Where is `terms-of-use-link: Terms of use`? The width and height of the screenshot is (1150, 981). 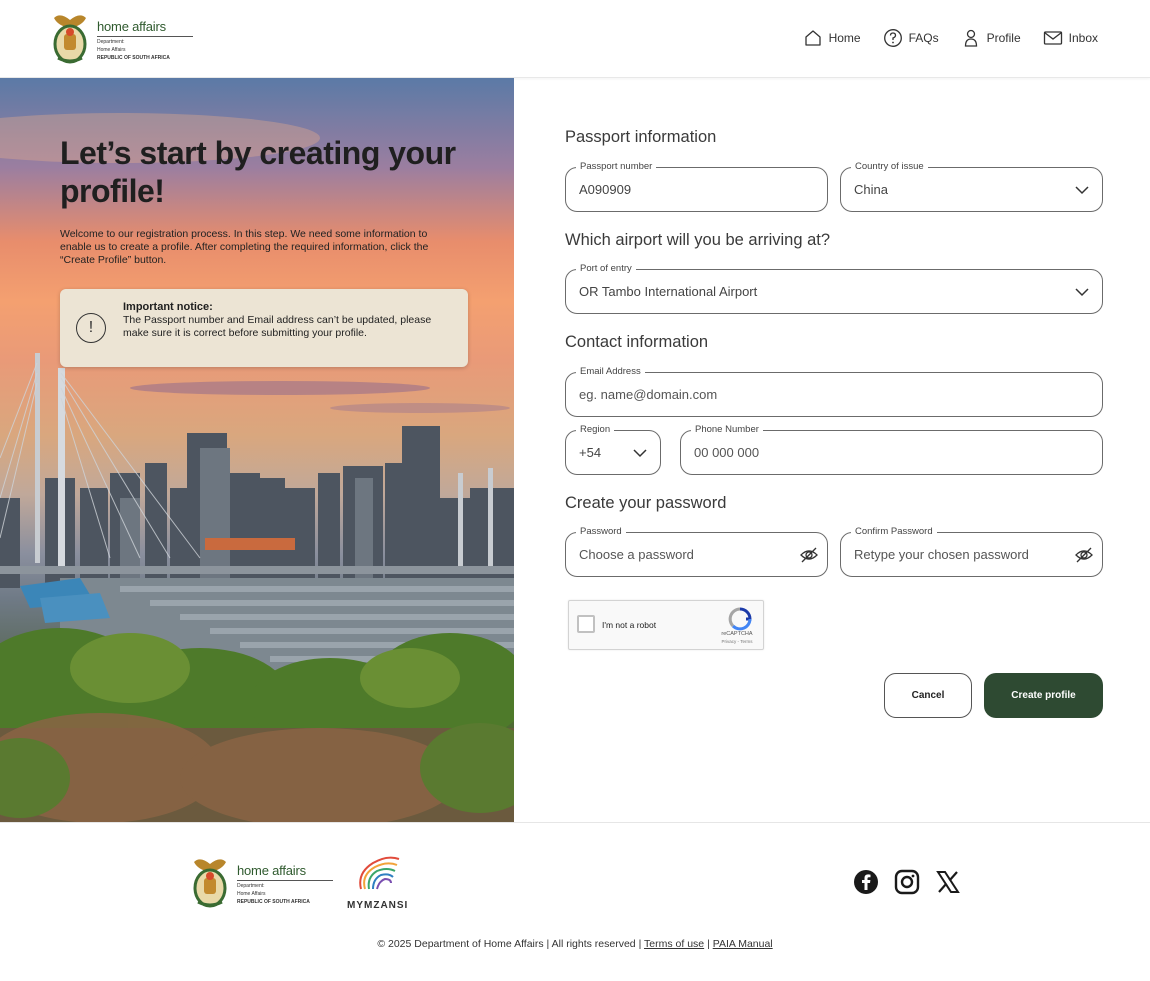
terms-of-use-link: Terms of use is located at coordinates (674, 944).